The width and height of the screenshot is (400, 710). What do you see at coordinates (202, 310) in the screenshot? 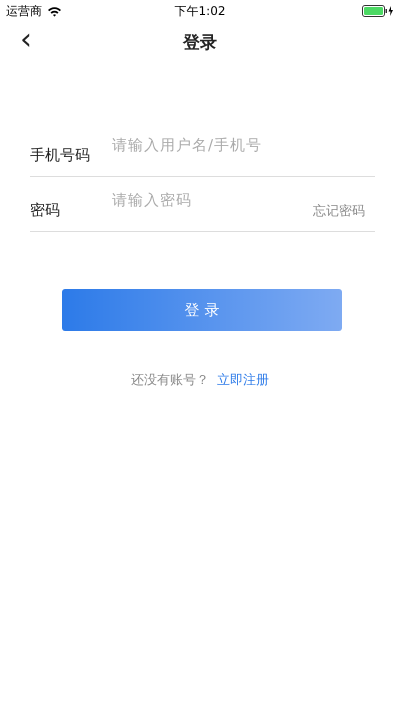
I see `login-button: 登 录` at bounding box center [202, 310].